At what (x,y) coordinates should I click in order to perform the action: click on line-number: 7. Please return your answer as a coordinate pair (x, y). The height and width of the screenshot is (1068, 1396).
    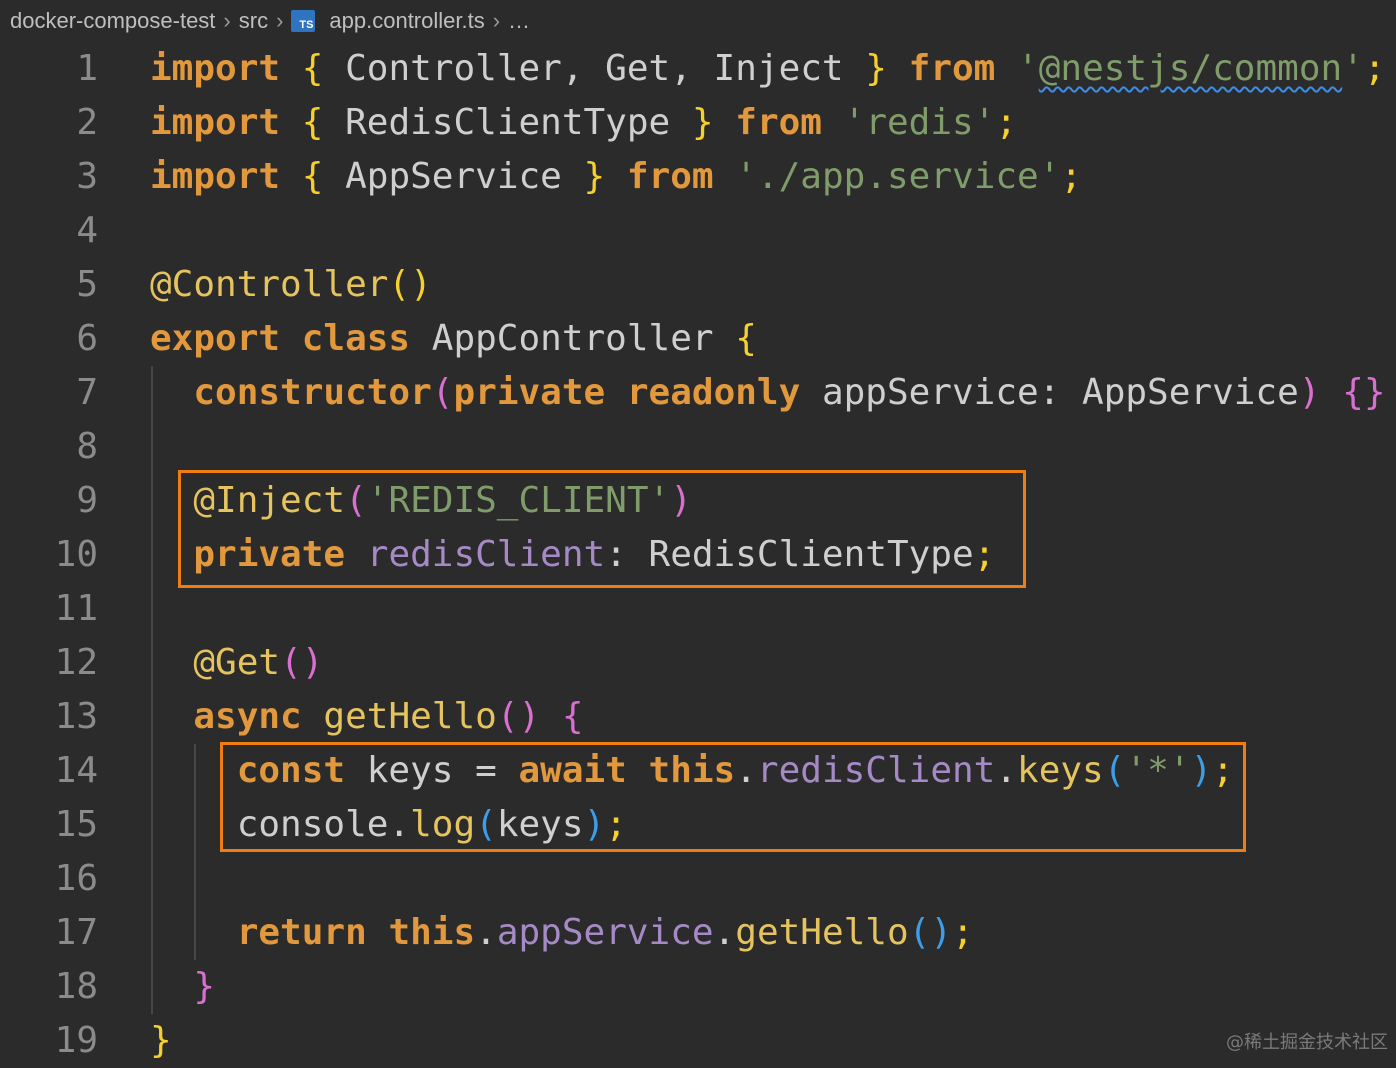
    Looking at the image, I should click on (87, 392).